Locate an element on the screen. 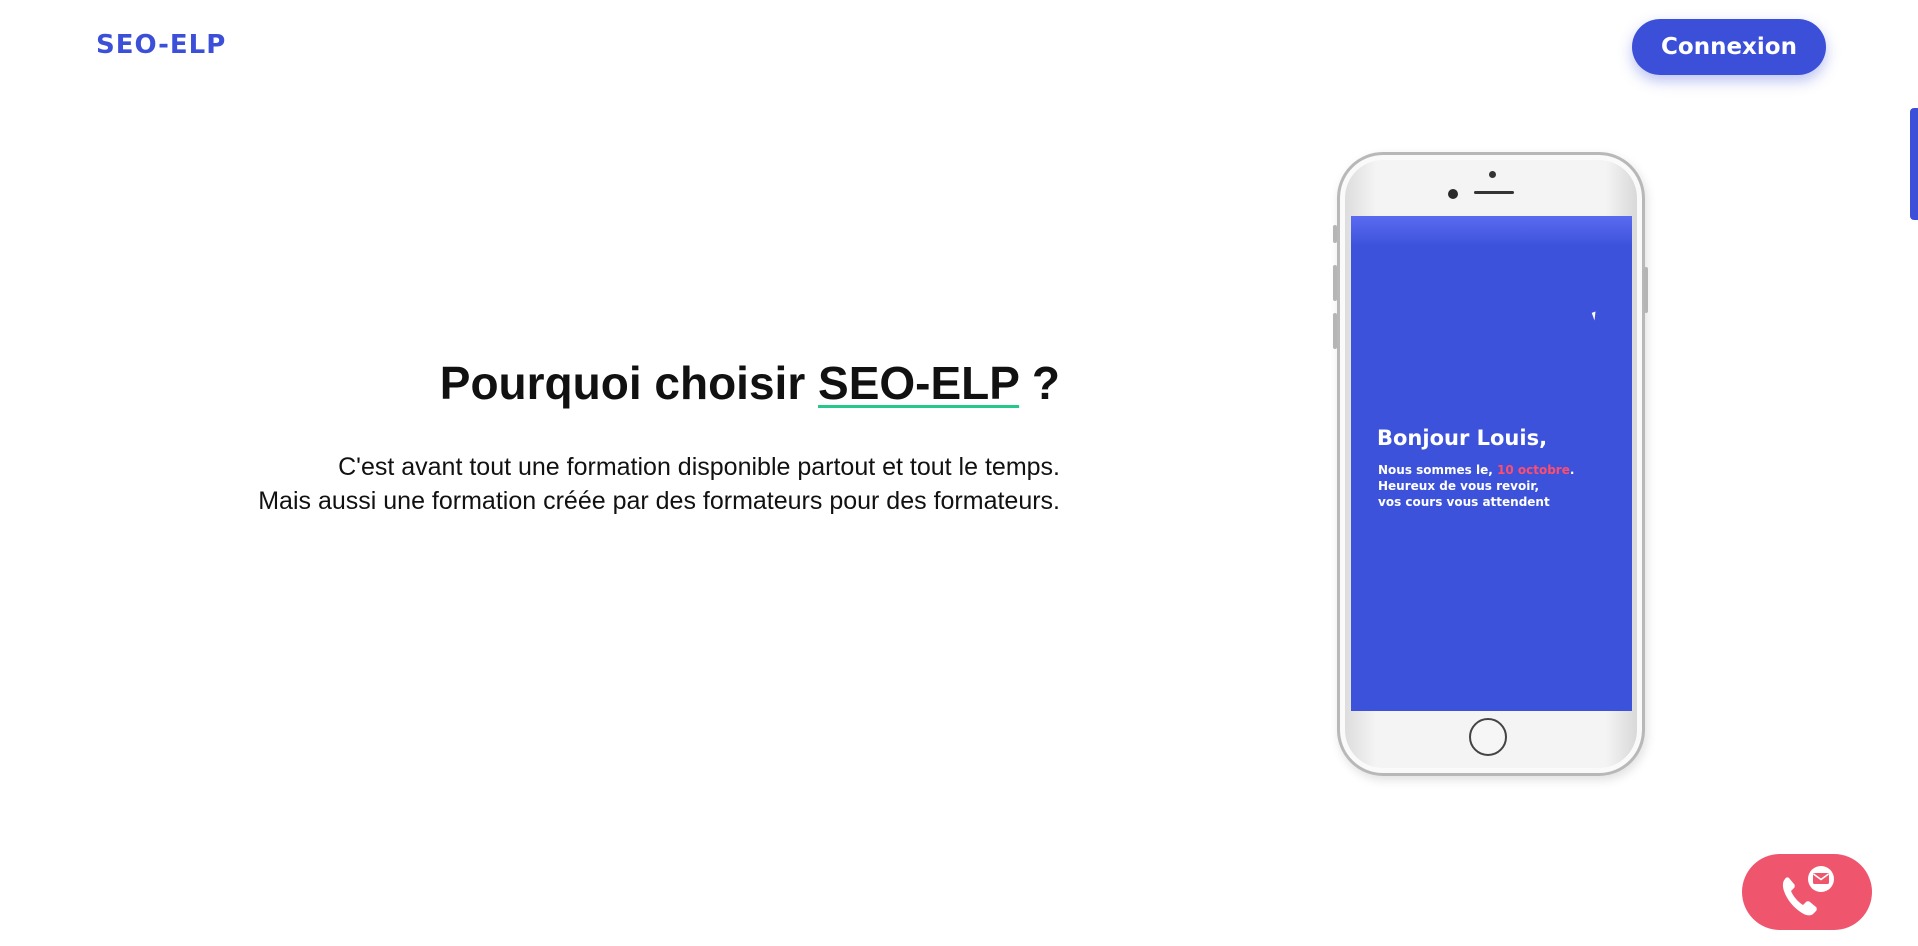  phone-power-button is located at coordinates (1646, 290).